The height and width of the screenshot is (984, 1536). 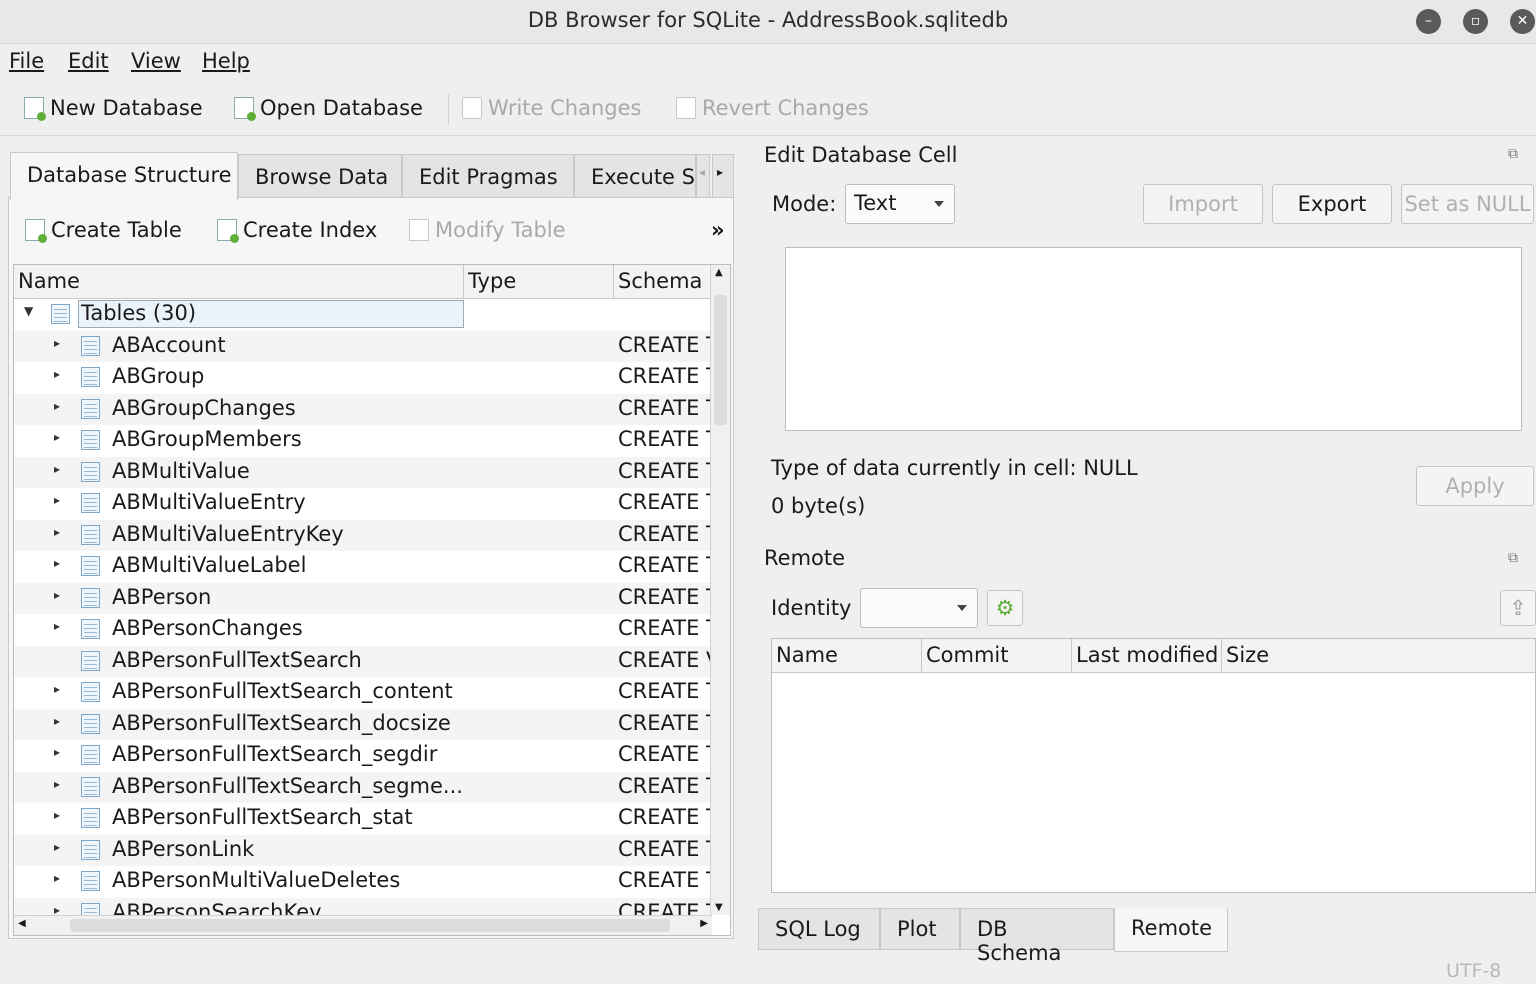 I want to click on tab-sql-log: SQL Log, so click(x=819, y=929).